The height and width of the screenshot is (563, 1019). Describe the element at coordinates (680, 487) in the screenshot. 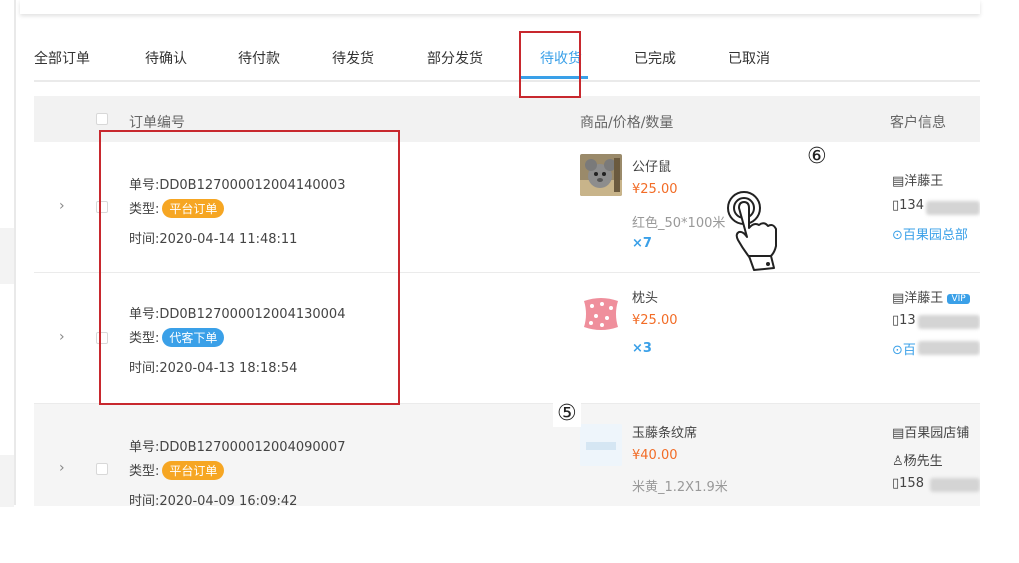

I see `product-spec: 米黄_1.2X1.9米` at that location.